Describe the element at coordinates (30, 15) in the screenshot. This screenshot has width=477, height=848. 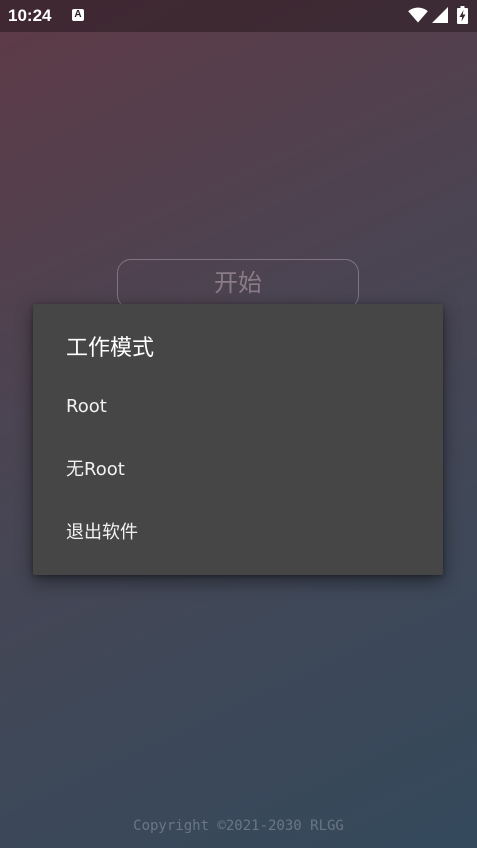
I see `status-time: 10:24` at that location.